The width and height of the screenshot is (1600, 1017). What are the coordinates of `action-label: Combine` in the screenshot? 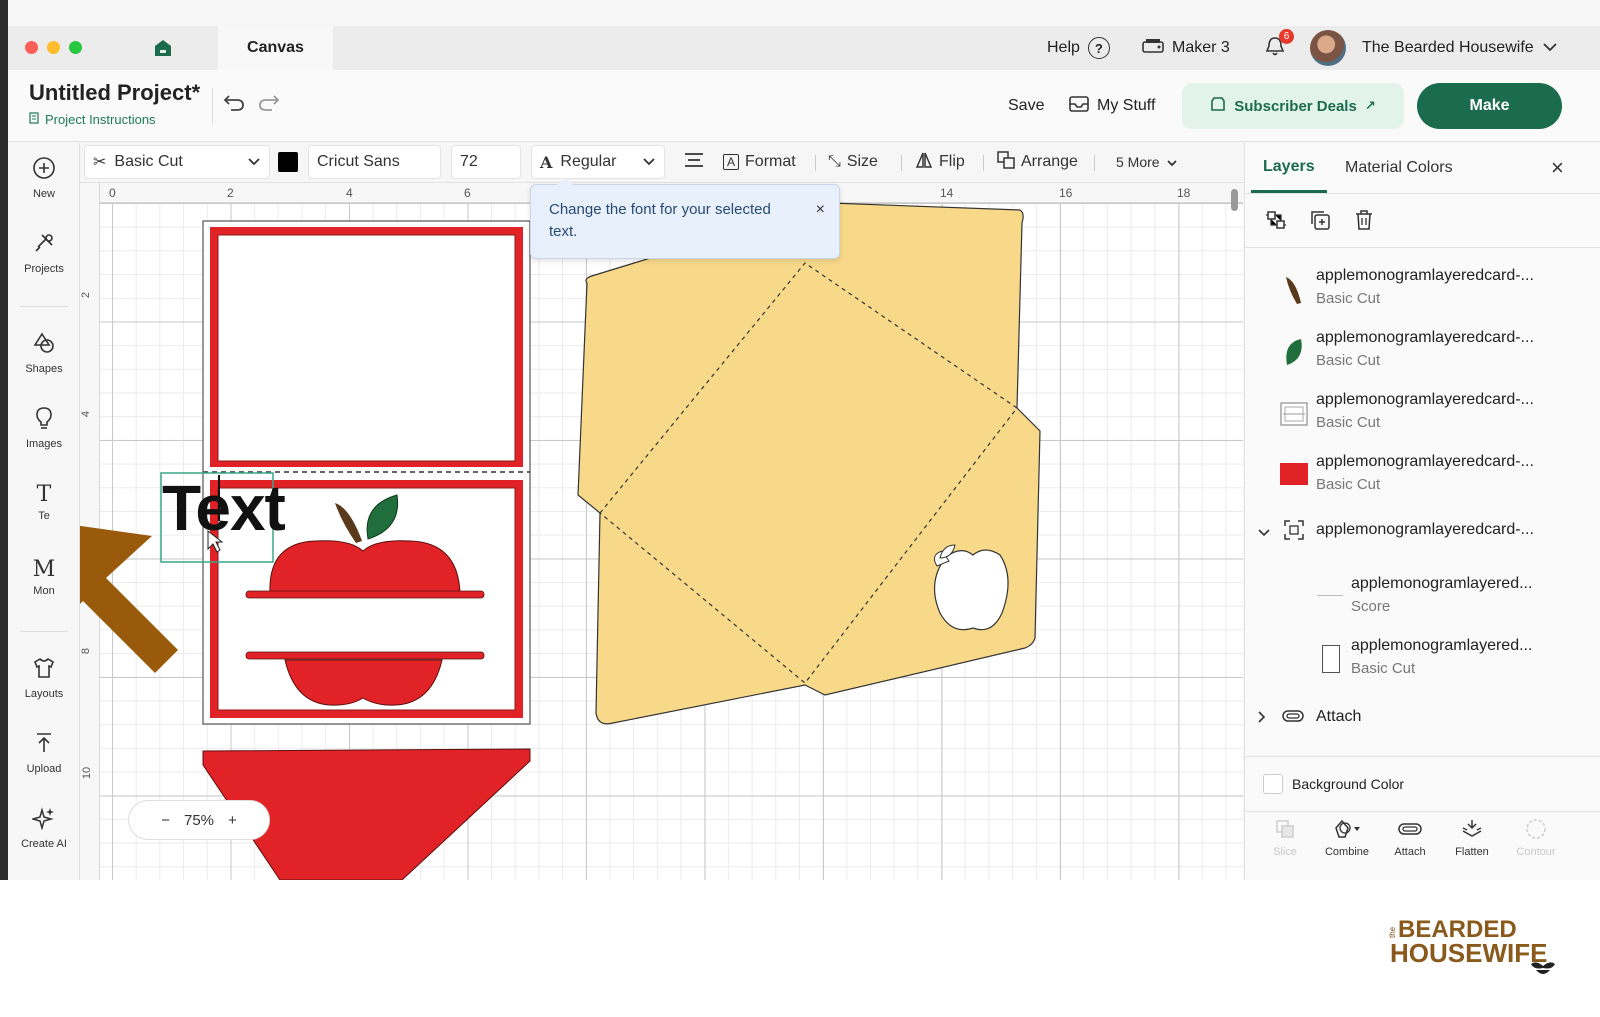 It's located at (1347, 852).